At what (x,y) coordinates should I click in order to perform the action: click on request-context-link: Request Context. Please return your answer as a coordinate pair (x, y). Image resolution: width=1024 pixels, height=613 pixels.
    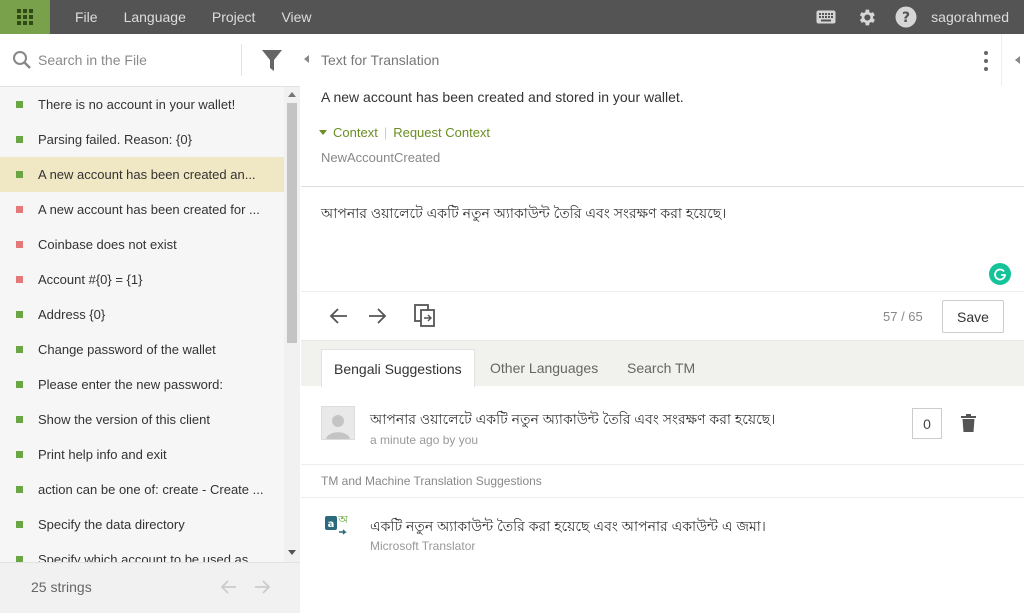
    Looking at the image, I should click on (441, 132).